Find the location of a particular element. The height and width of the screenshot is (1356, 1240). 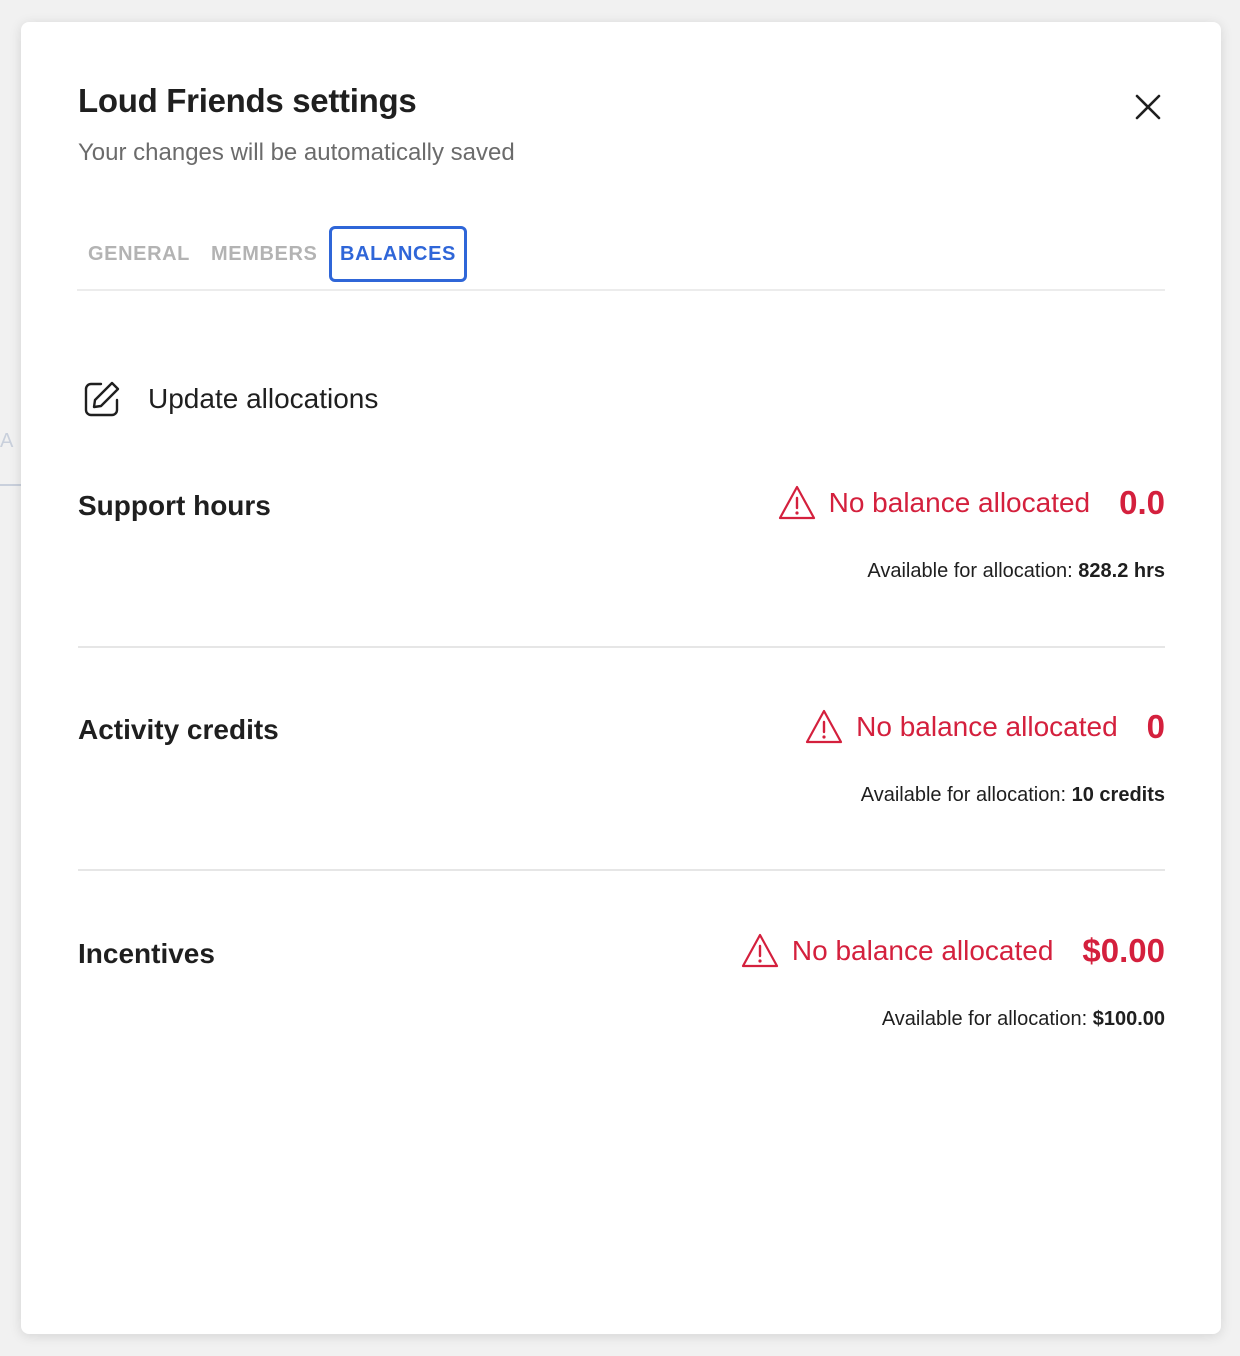

available-for-allocation: Available for allocation: $100.00 is located at coordinates (1023, 1019).